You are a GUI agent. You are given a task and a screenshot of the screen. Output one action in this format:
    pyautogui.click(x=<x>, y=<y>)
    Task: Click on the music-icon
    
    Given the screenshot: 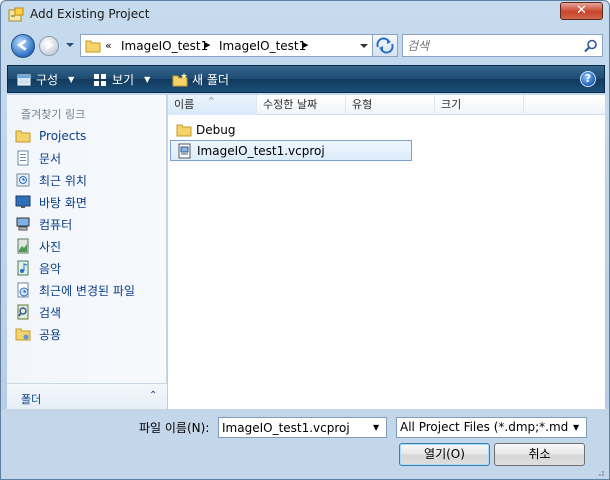 What is the action you would take?
    pyautogui.click(x=23, y=268)
    